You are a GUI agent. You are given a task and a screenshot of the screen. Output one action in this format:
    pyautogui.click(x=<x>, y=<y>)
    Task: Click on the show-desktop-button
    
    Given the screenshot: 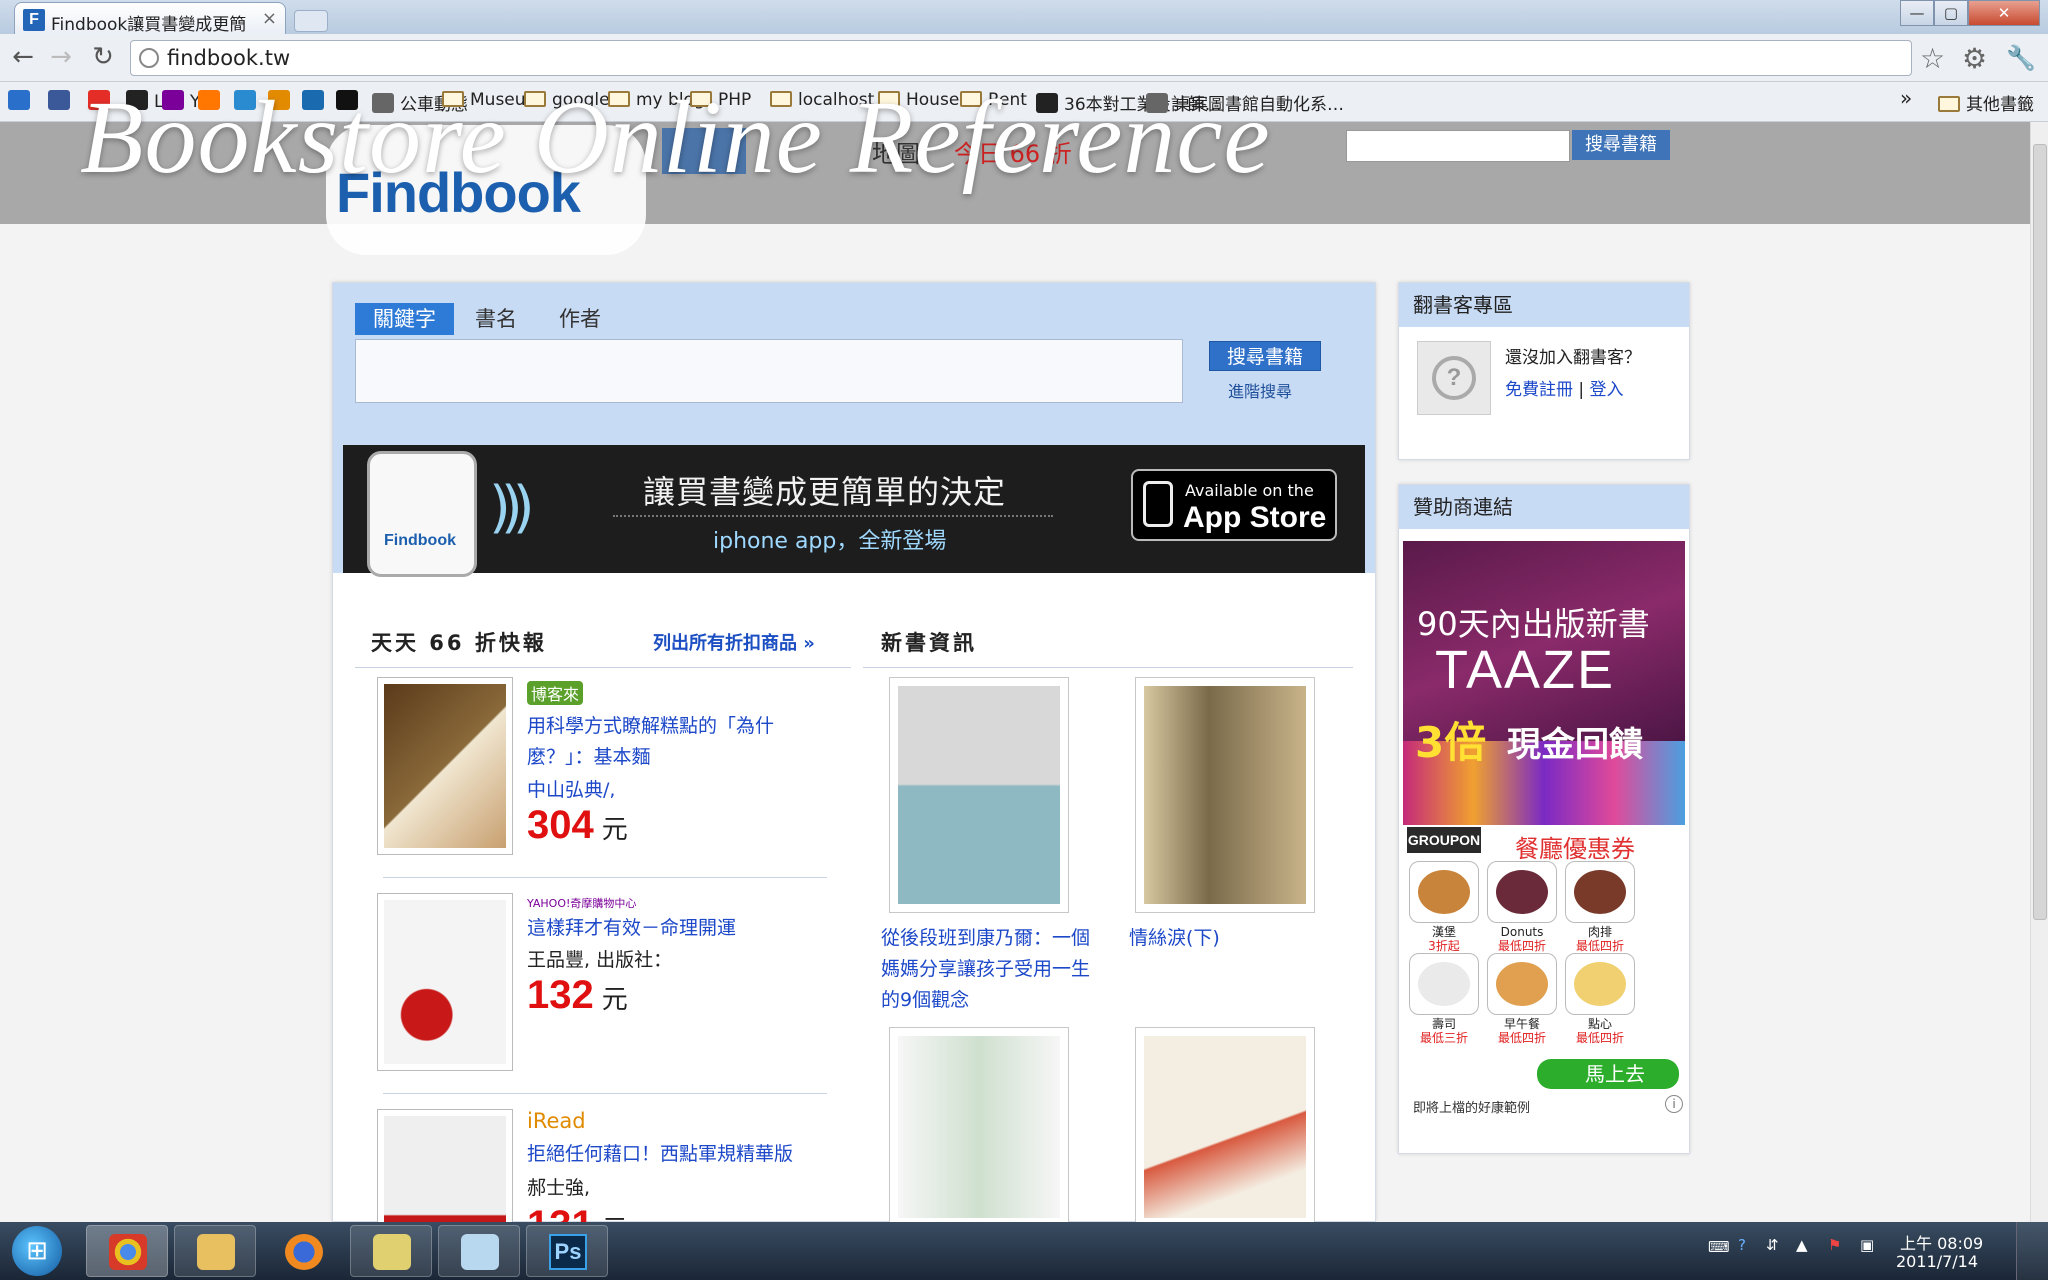 What is the action you would take?
    pyautogui.click(x=2032, y=1251)
    